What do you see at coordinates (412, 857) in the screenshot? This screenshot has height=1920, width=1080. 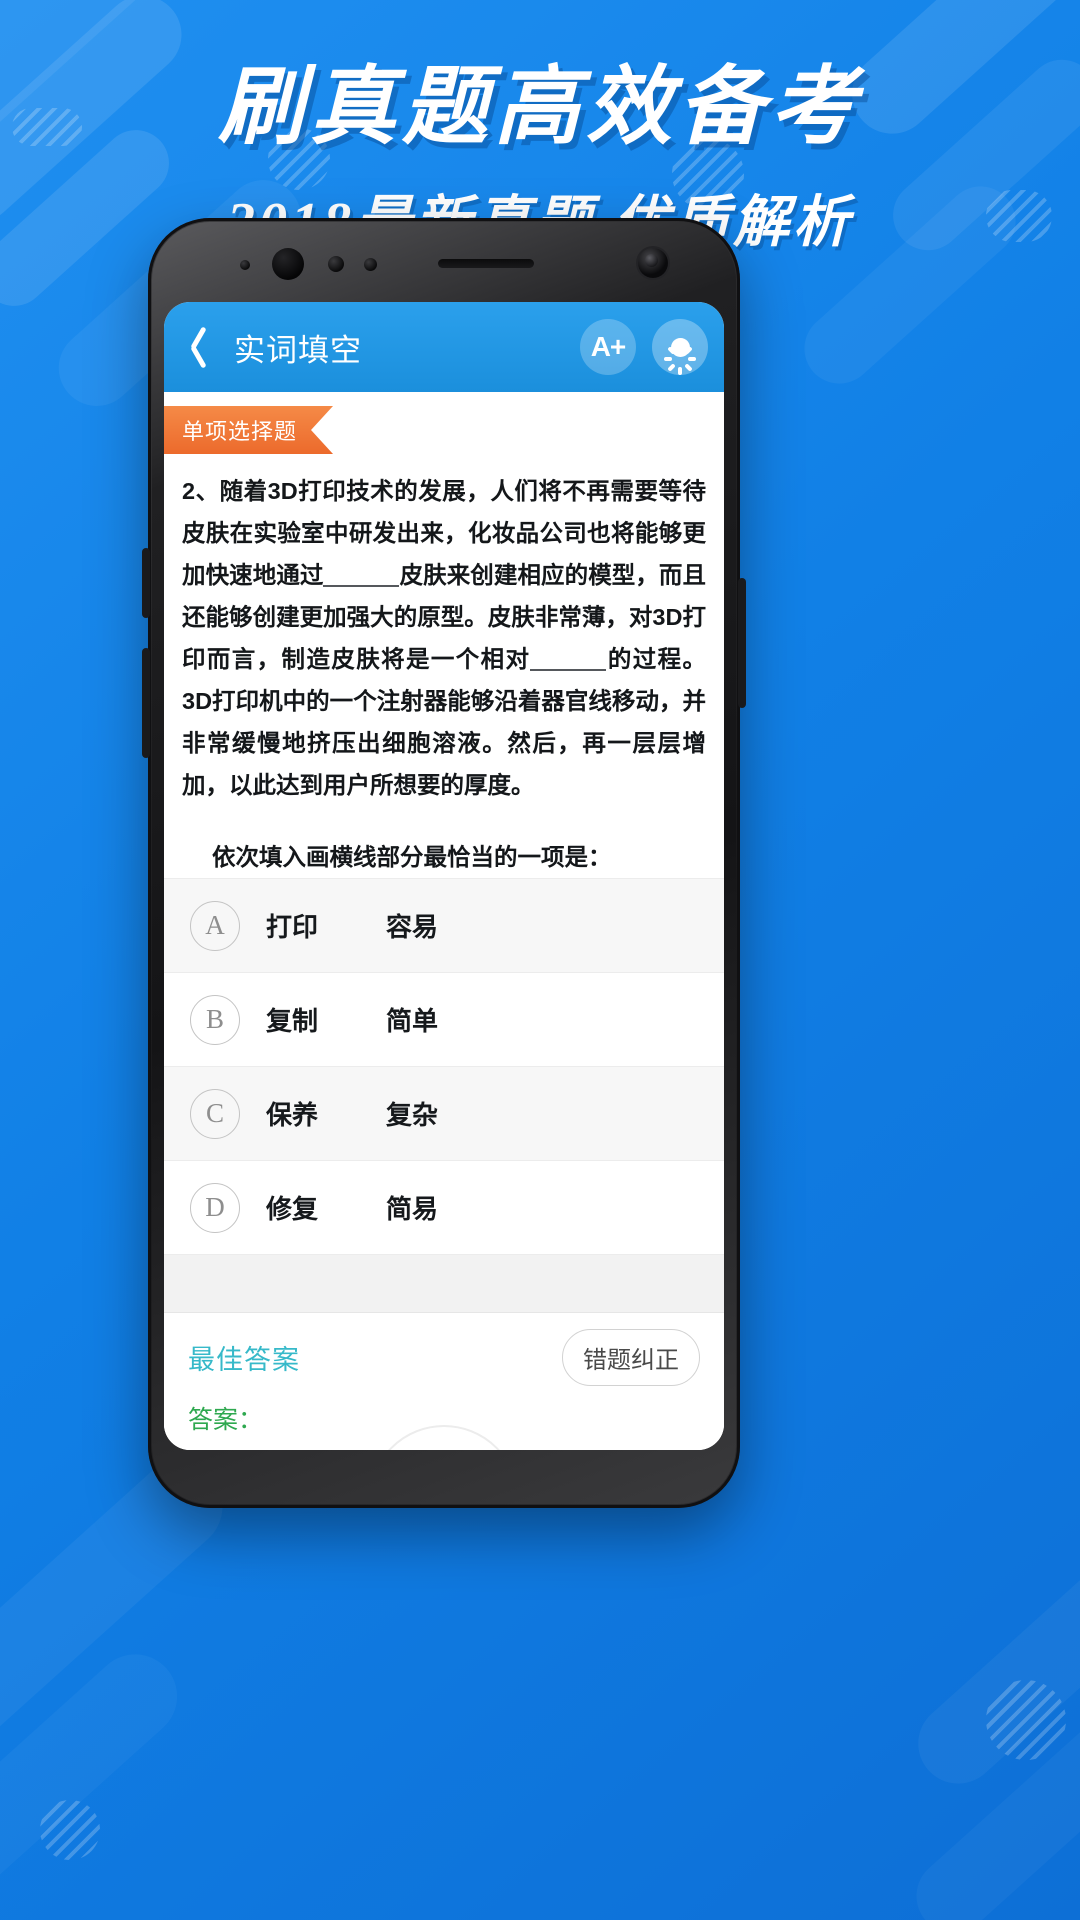 I see `question-prompt: 依次填入画横线部分最恰当的一项是：` at bounding box center [412, 857].